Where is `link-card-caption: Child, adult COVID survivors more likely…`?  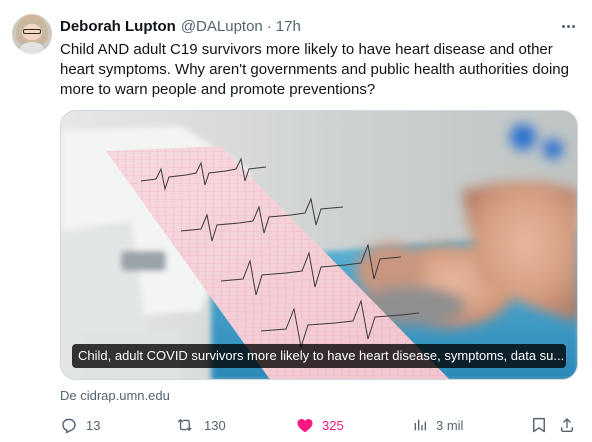 link-card-caption: Child, adult COVID survivors more likely… is located at coordinates (319, 356).